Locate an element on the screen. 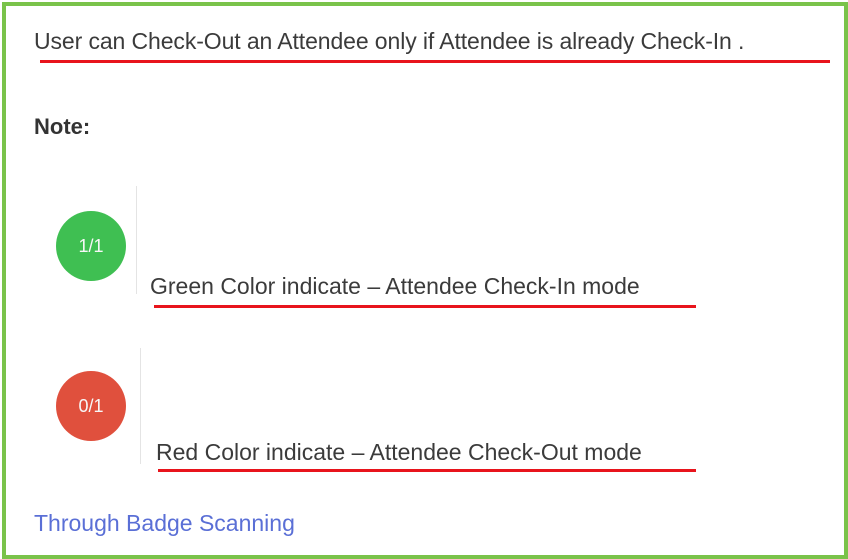 Image resolution: width=848 pixels, height=559 pixels. red-description-underline is located at coordinates (427, 470).